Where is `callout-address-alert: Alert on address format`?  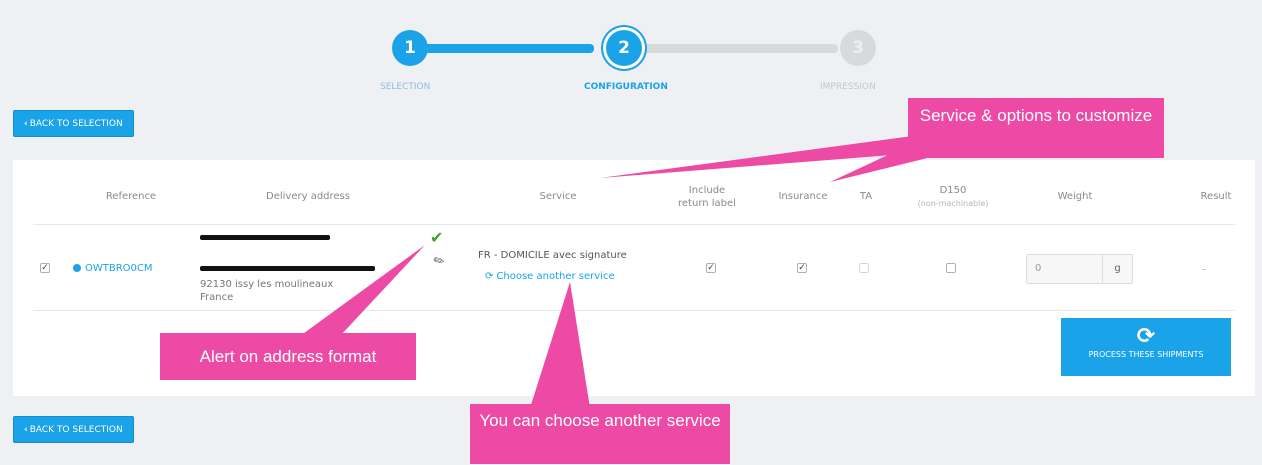 callout-address-alert: Alert on address format is located at coordinates (288, 356).